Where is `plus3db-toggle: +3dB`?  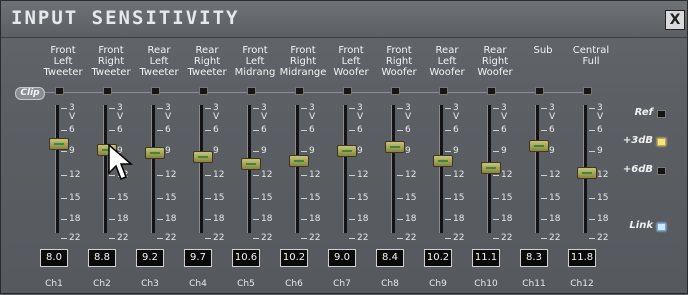
plus3db-toggle: +3dB is located at coordinates (643, 142).